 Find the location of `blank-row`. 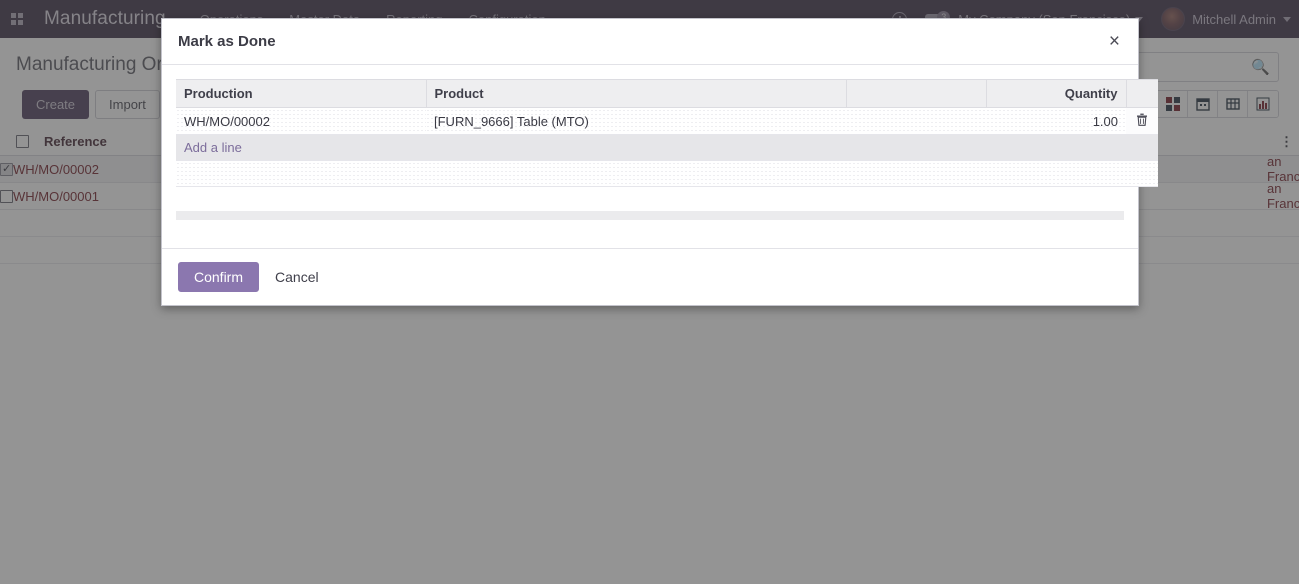

blank-row is located at coordinates (667, 173).